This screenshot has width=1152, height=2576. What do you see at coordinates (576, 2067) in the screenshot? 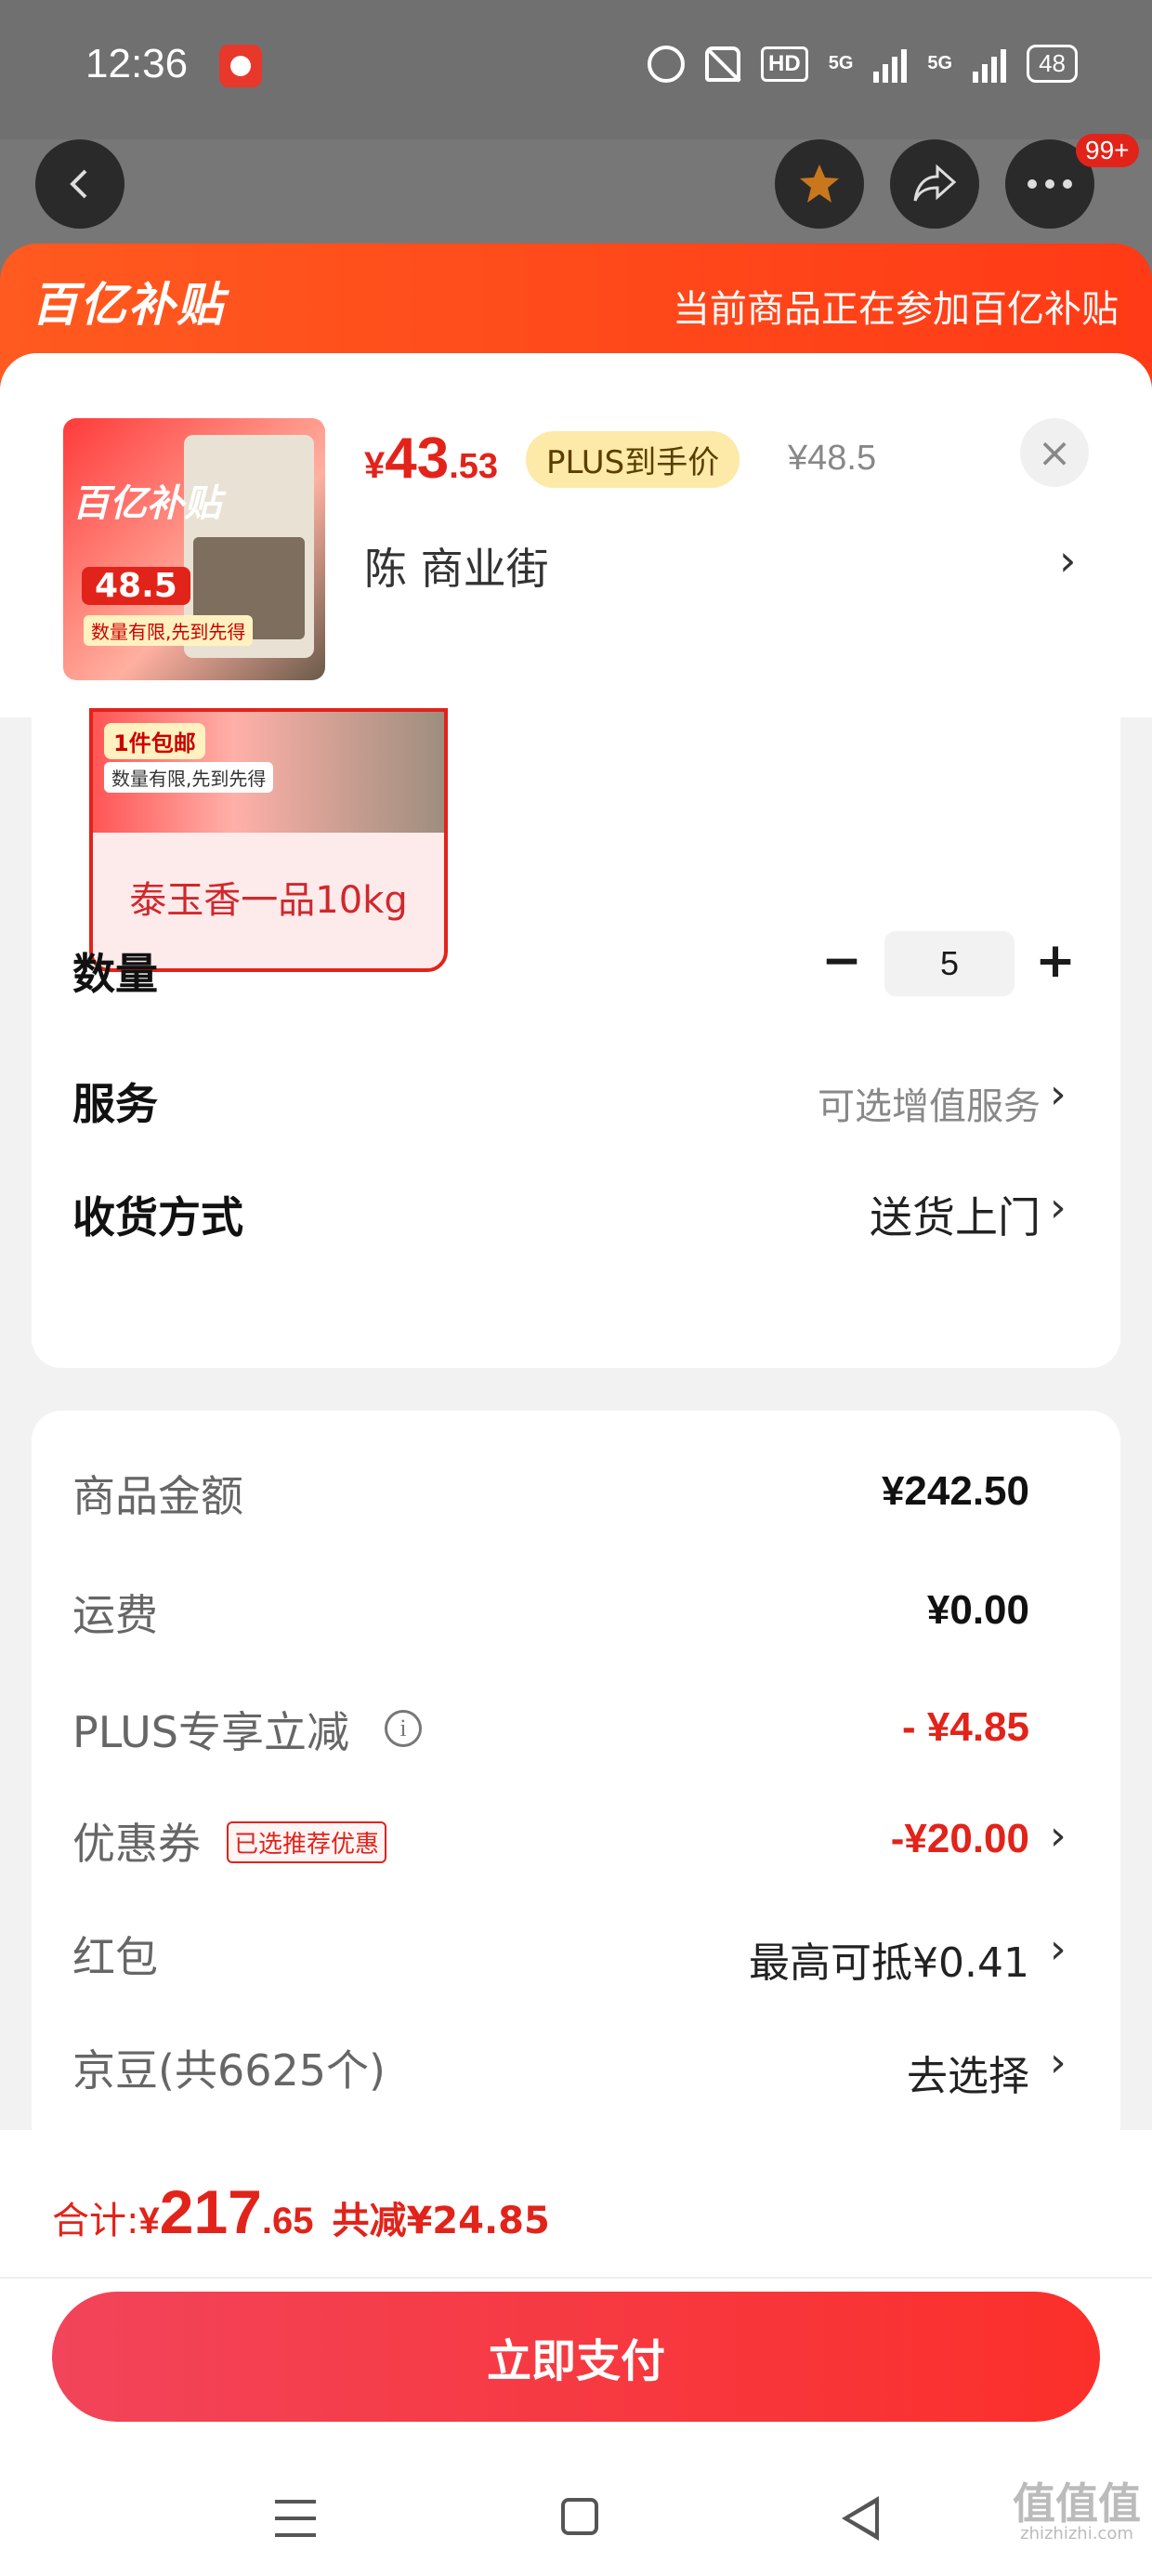
I see `jingdou-row: 京豆(共6625个) 去选择 ›` at bounding box center [576, 2067].